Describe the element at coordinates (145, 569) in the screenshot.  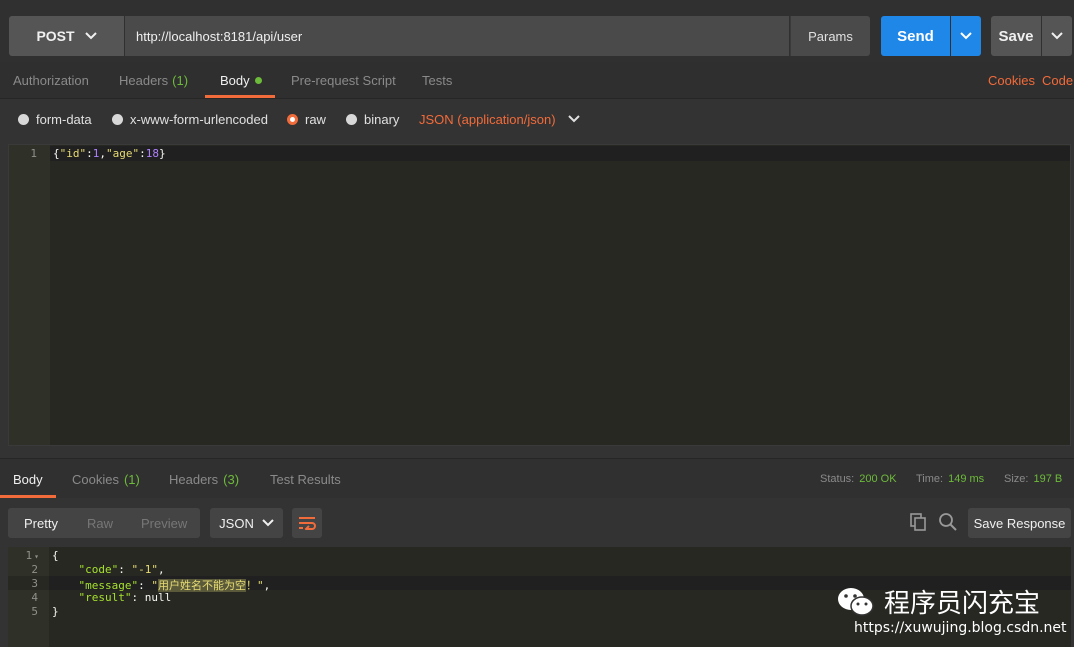
I see `json-string: "-1"` at that location.